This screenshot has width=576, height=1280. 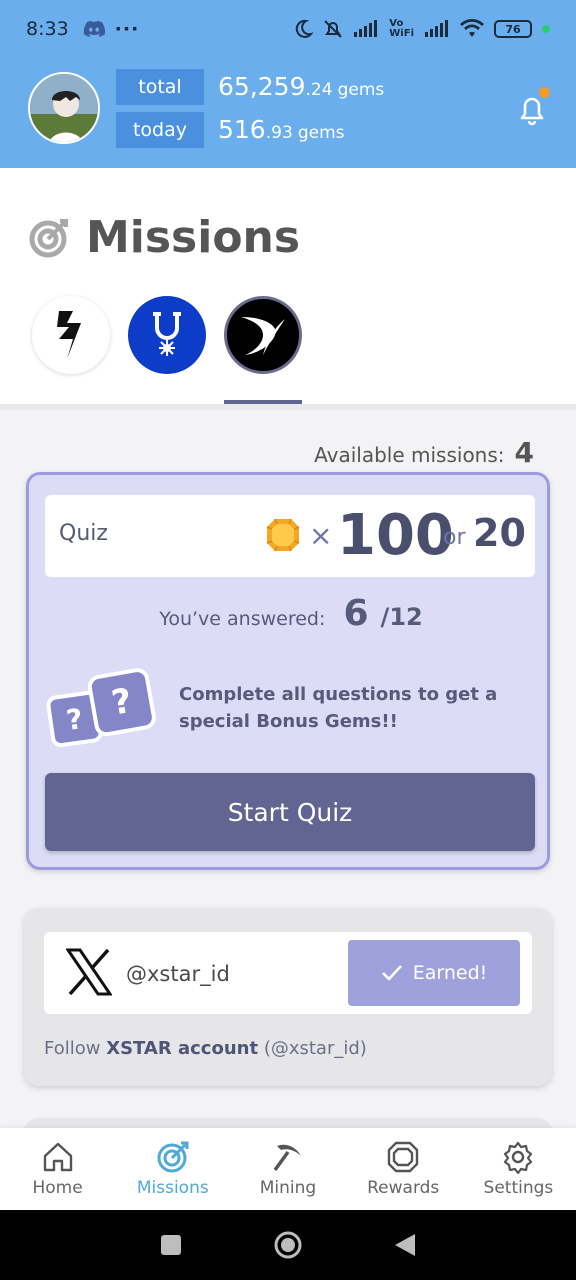 I want to click on battery-icon: 76, so click(x=513, y=29).